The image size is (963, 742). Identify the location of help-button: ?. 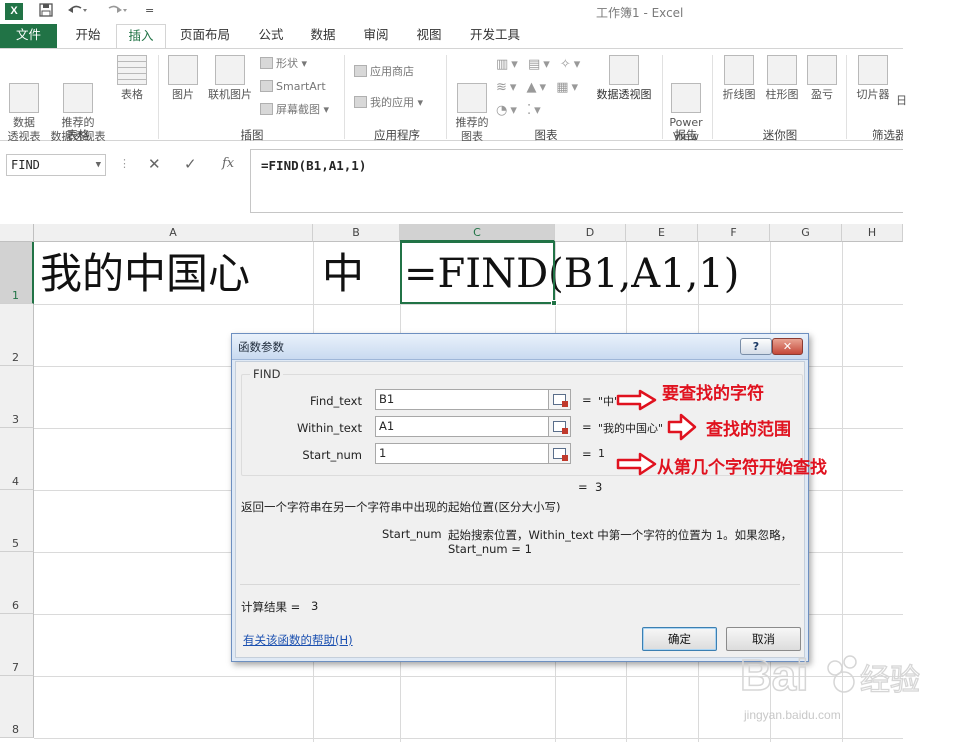
(756, 346).